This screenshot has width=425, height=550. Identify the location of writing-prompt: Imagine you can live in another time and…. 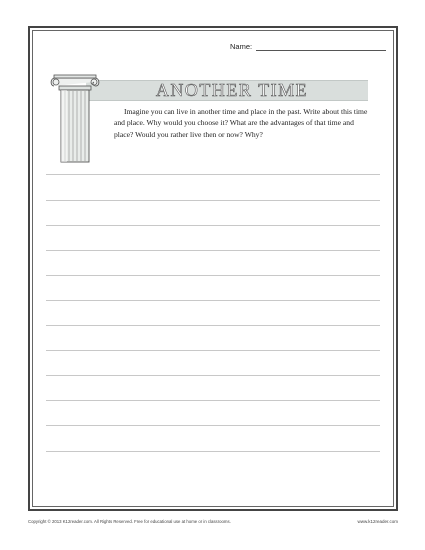
(241, 123).